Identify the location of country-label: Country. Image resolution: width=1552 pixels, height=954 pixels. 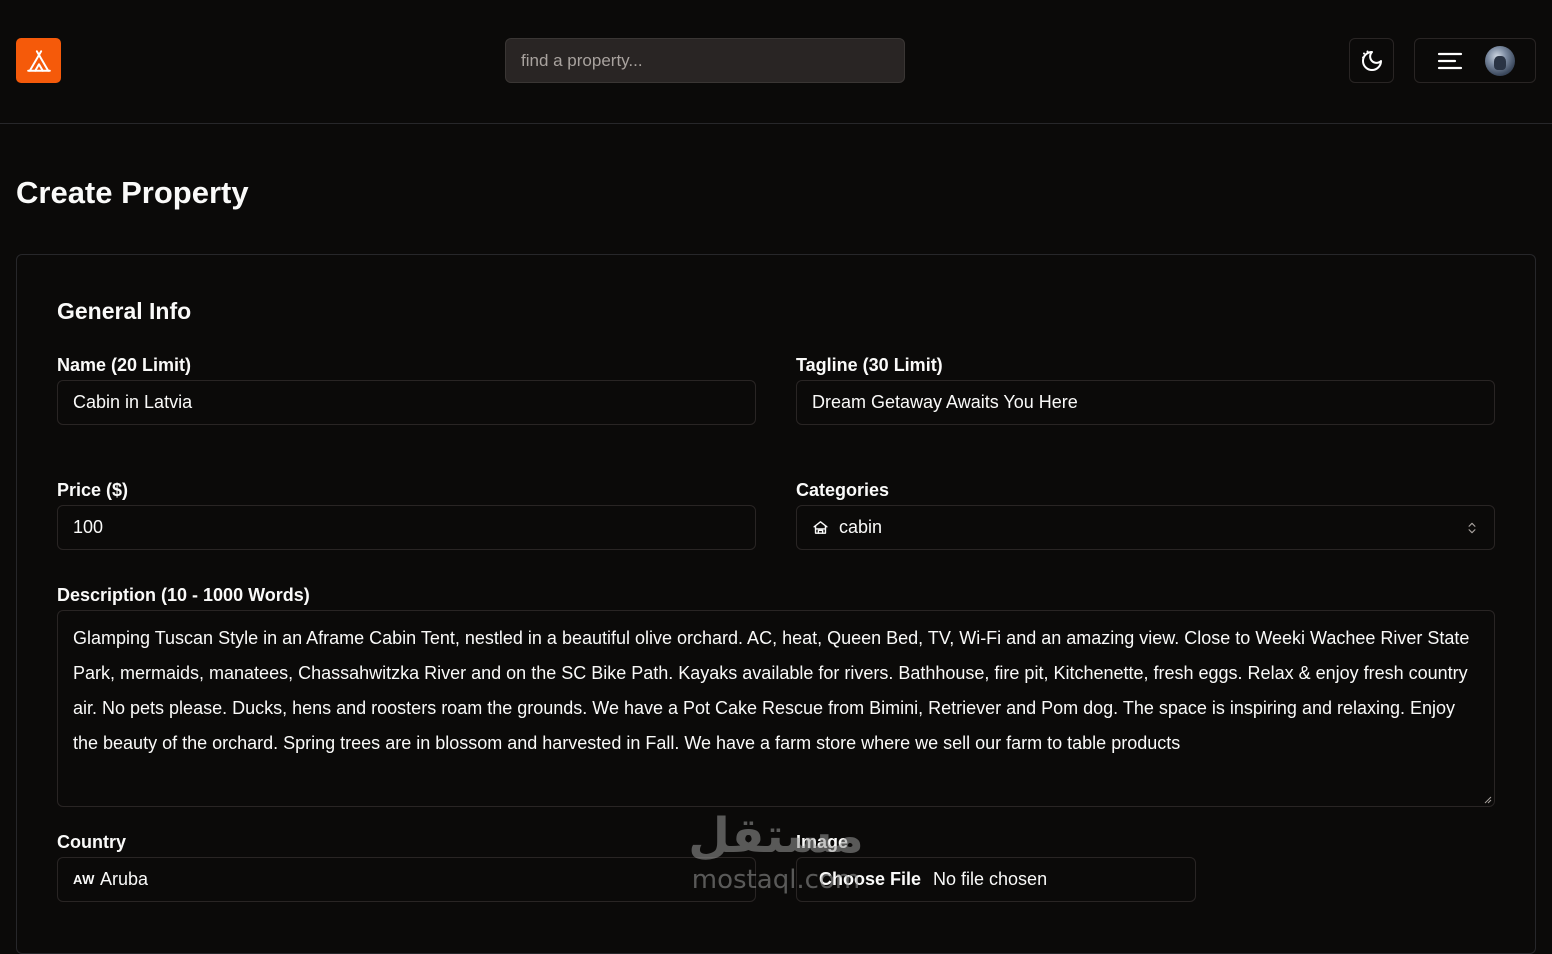
(91, 842).